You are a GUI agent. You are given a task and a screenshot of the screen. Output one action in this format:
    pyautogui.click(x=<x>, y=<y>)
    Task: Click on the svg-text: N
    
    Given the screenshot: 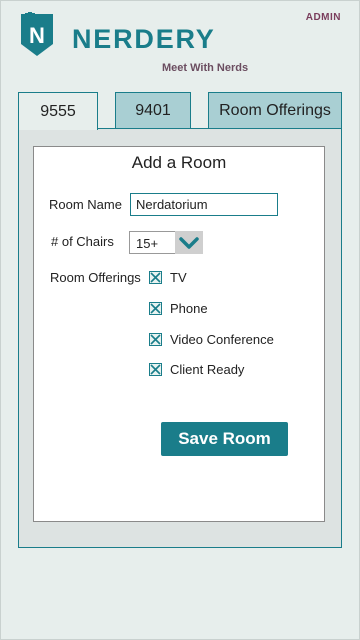 What is the action you would take?
    pyautogui.click(x=37, y=35)
    